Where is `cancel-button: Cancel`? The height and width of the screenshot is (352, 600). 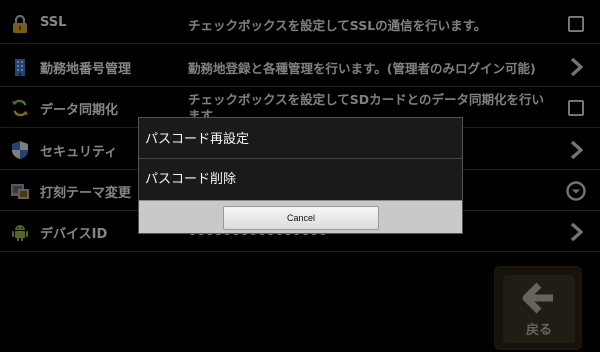 cancel-button: Cancel is located at coordinates (301, 218).